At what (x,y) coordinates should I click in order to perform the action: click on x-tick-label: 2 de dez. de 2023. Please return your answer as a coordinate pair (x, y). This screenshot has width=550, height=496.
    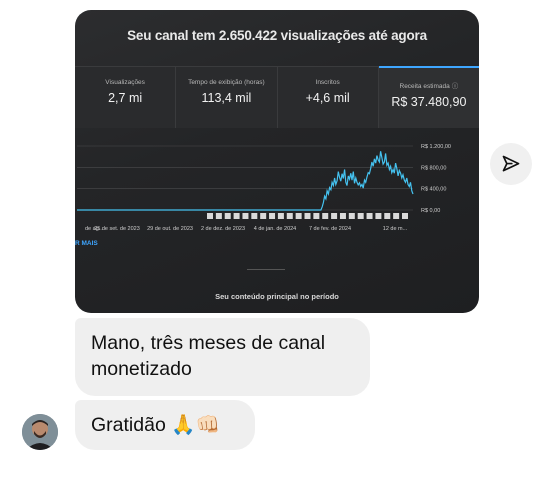
    Looking at the image, I should click on (223, 229).